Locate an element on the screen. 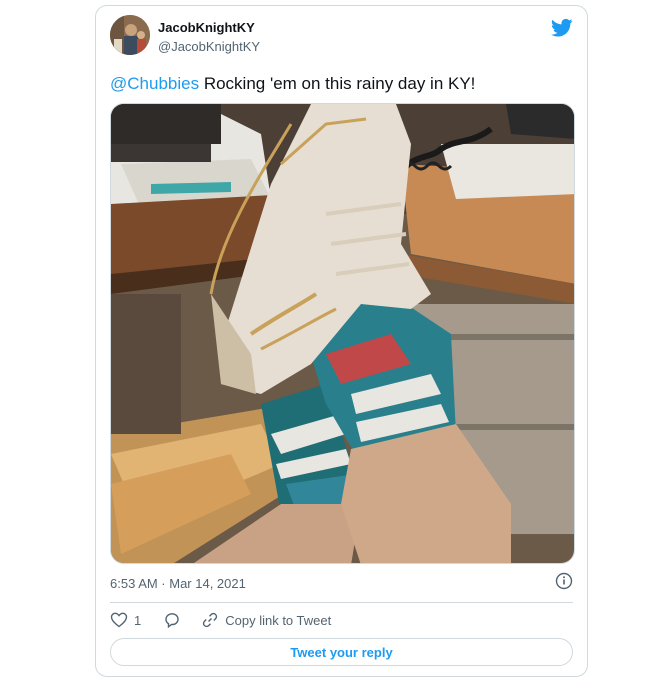 This screenshot has width=670, height=686. reply-button is located at coordinates (172, 620).